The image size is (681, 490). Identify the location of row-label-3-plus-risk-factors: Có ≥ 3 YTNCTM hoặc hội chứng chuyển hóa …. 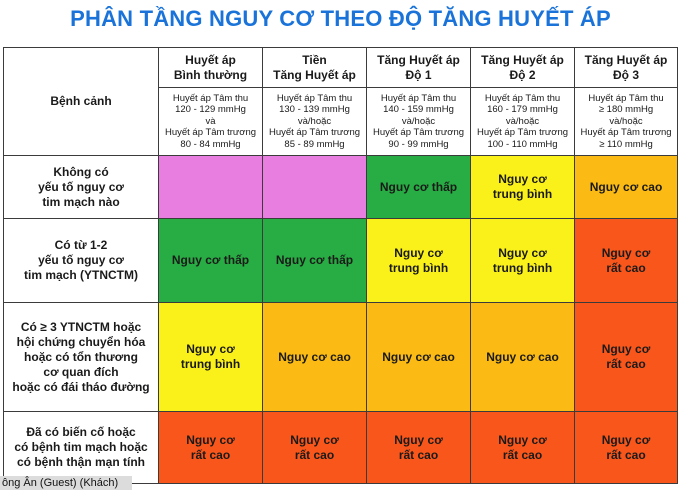
(81, 357).